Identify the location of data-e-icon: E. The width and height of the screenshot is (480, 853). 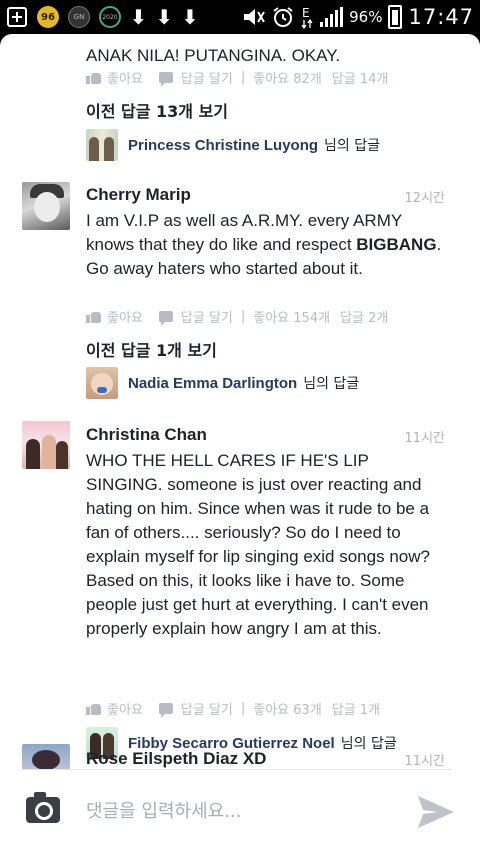
(307, 17).